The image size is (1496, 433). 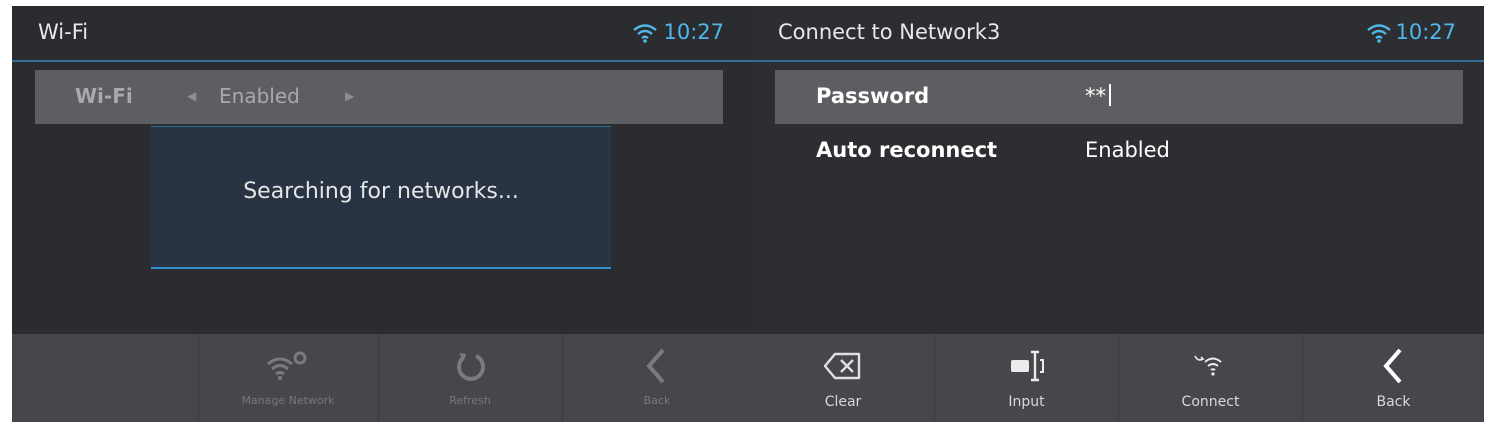 What do you see at coordinates (1127, 150) in the screenshot?
I see `auto-reconnect-value: Enabled` at bounding box center [1127, 150].